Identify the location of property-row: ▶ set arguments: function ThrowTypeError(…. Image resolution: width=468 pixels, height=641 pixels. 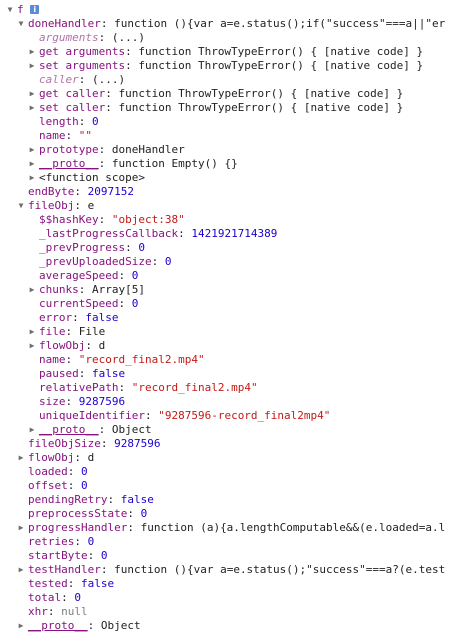
(234, 66).